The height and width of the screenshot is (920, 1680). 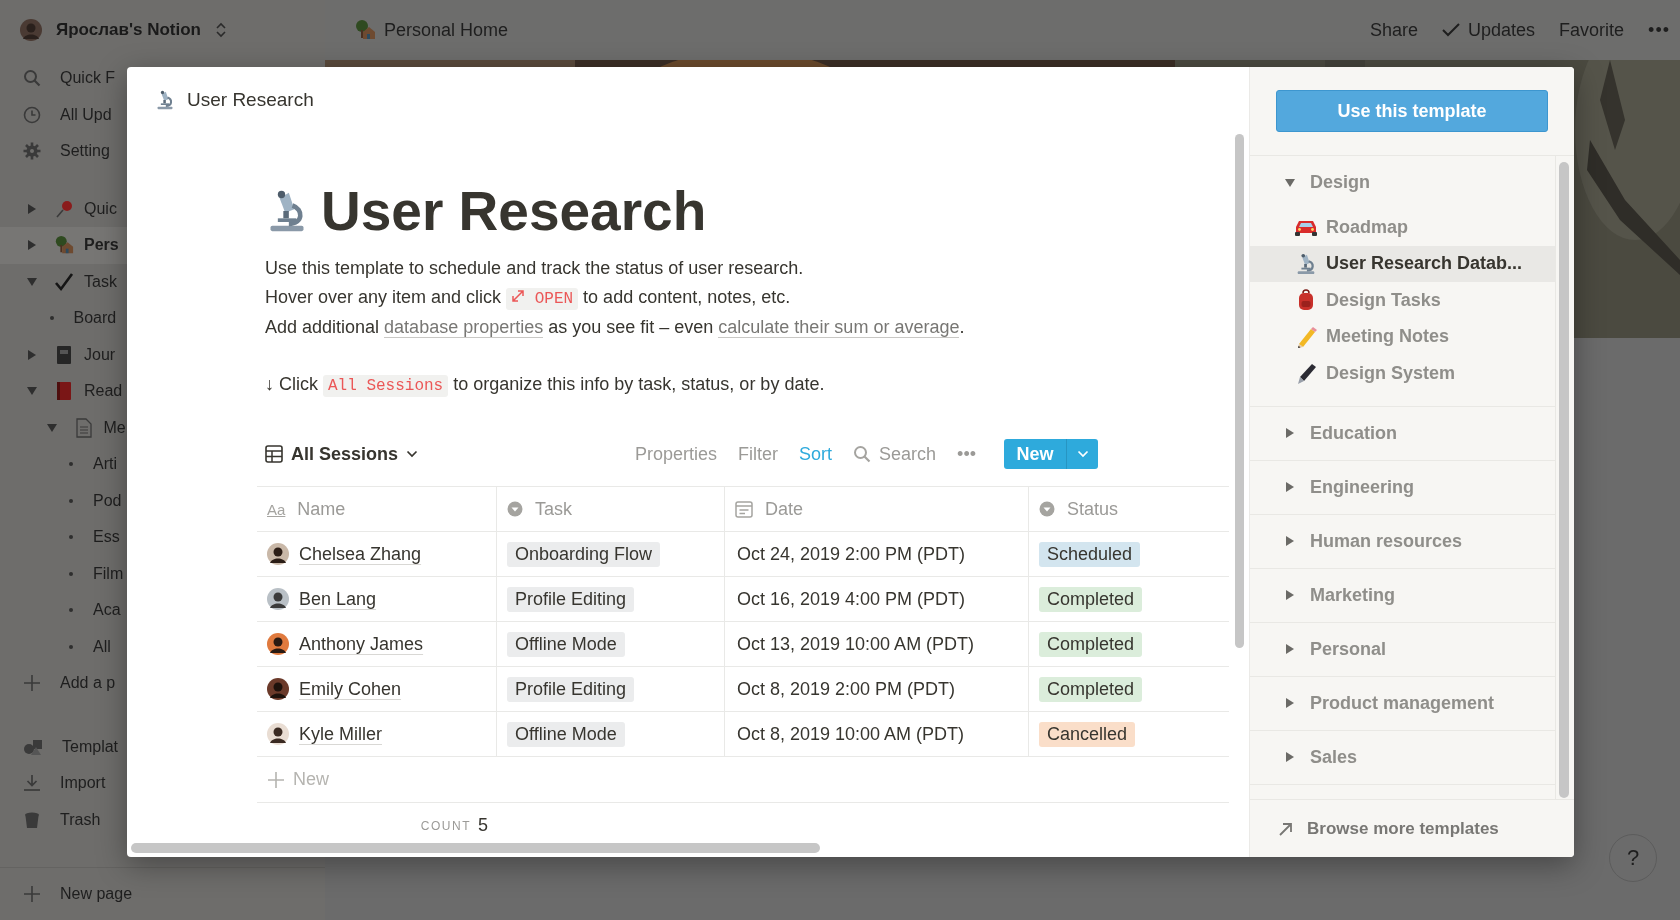 I want to click on preview-title: User Research, so click(x=250, y=100).